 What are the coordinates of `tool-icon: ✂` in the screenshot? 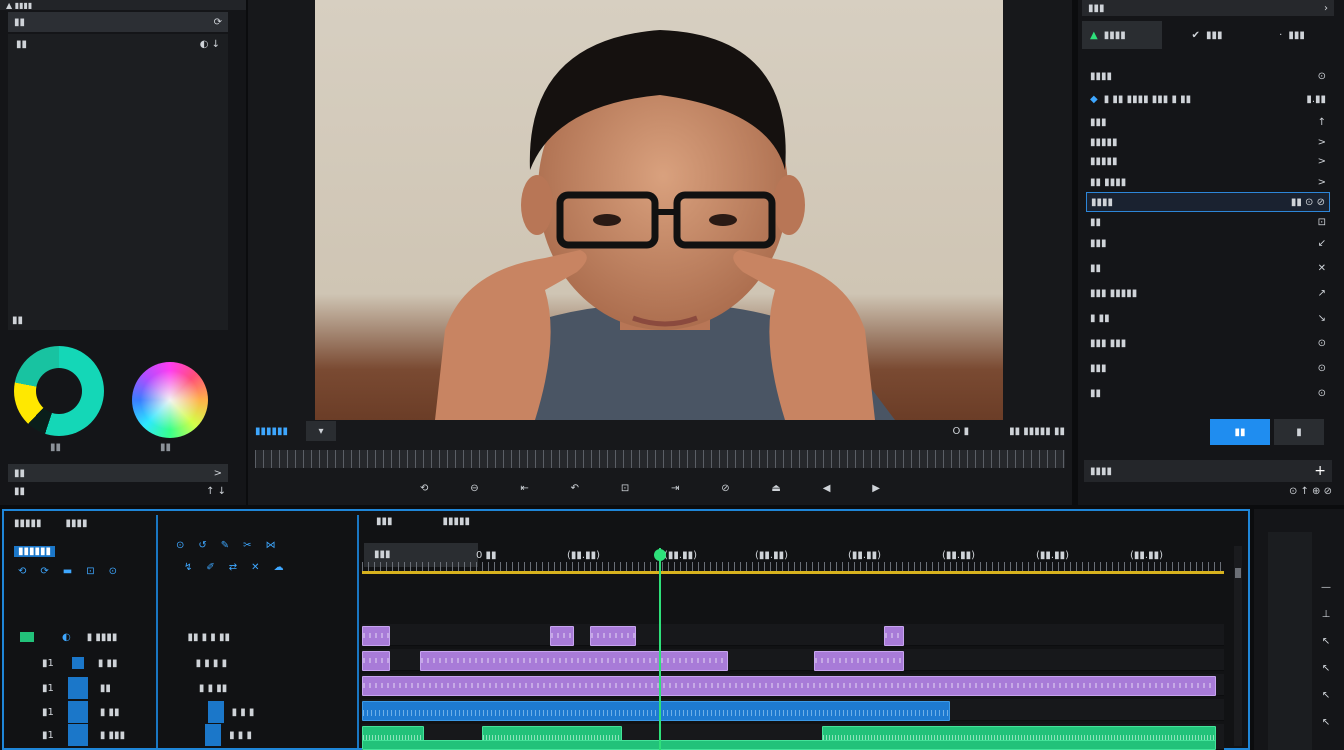 It's located at (247, 545).